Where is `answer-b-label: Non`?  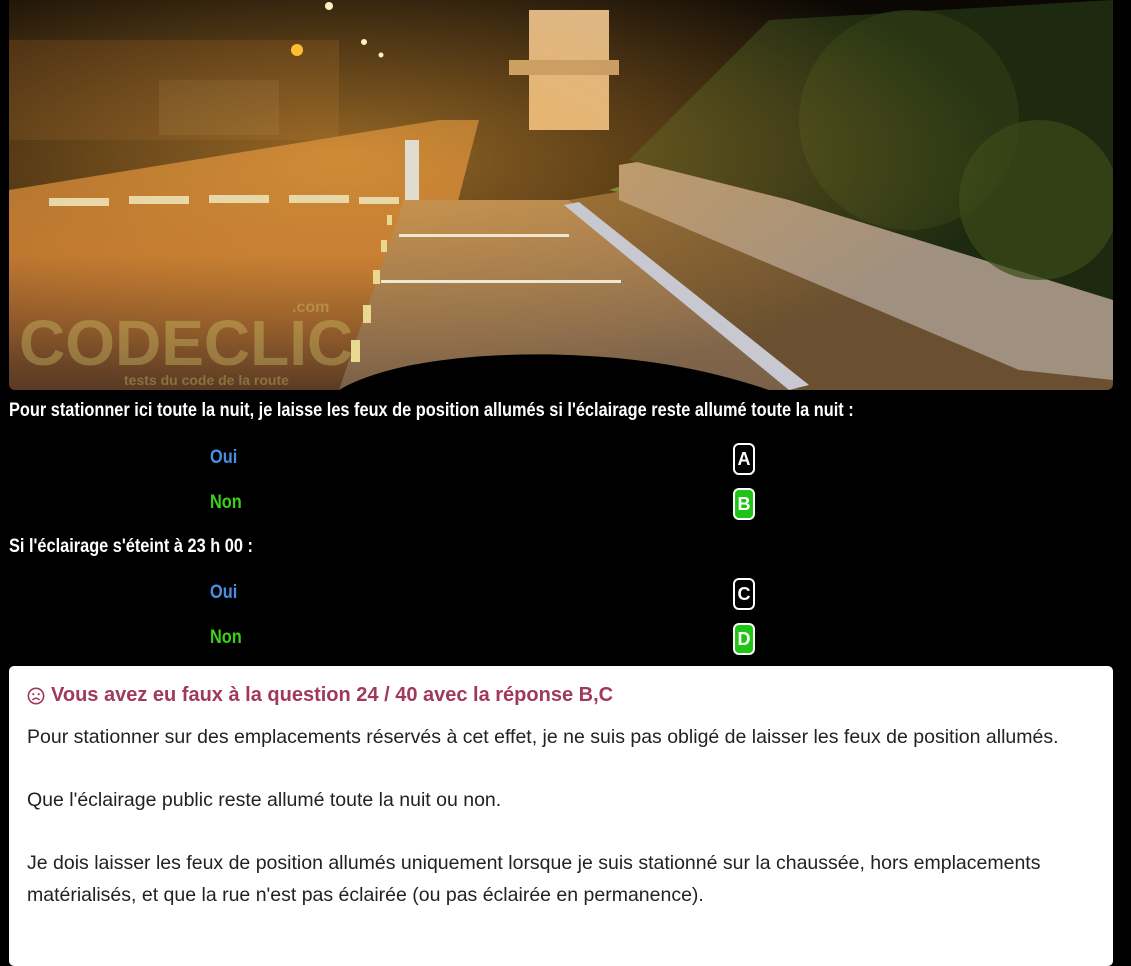
answer-b-label: Non is located at coordinates (226, 503).